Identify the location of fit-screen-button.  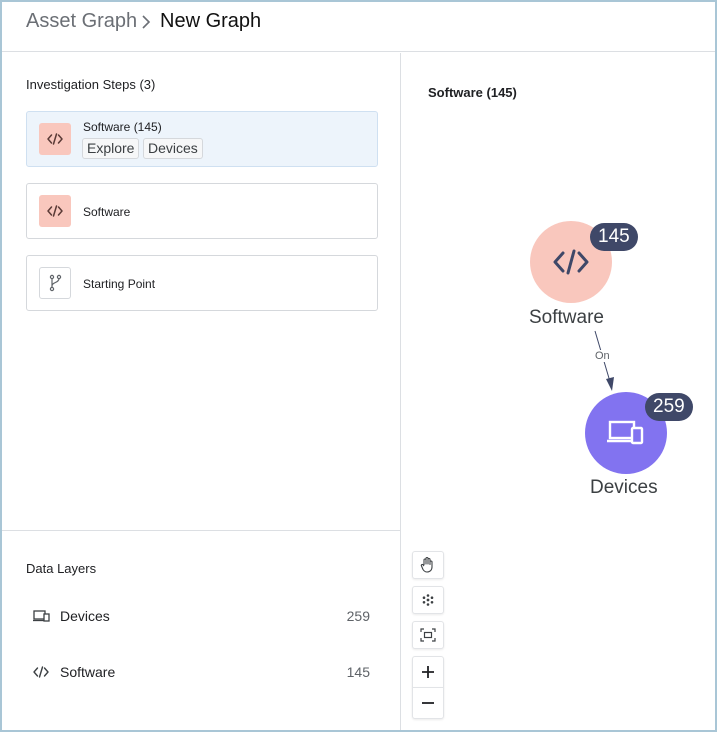
(428, 635).